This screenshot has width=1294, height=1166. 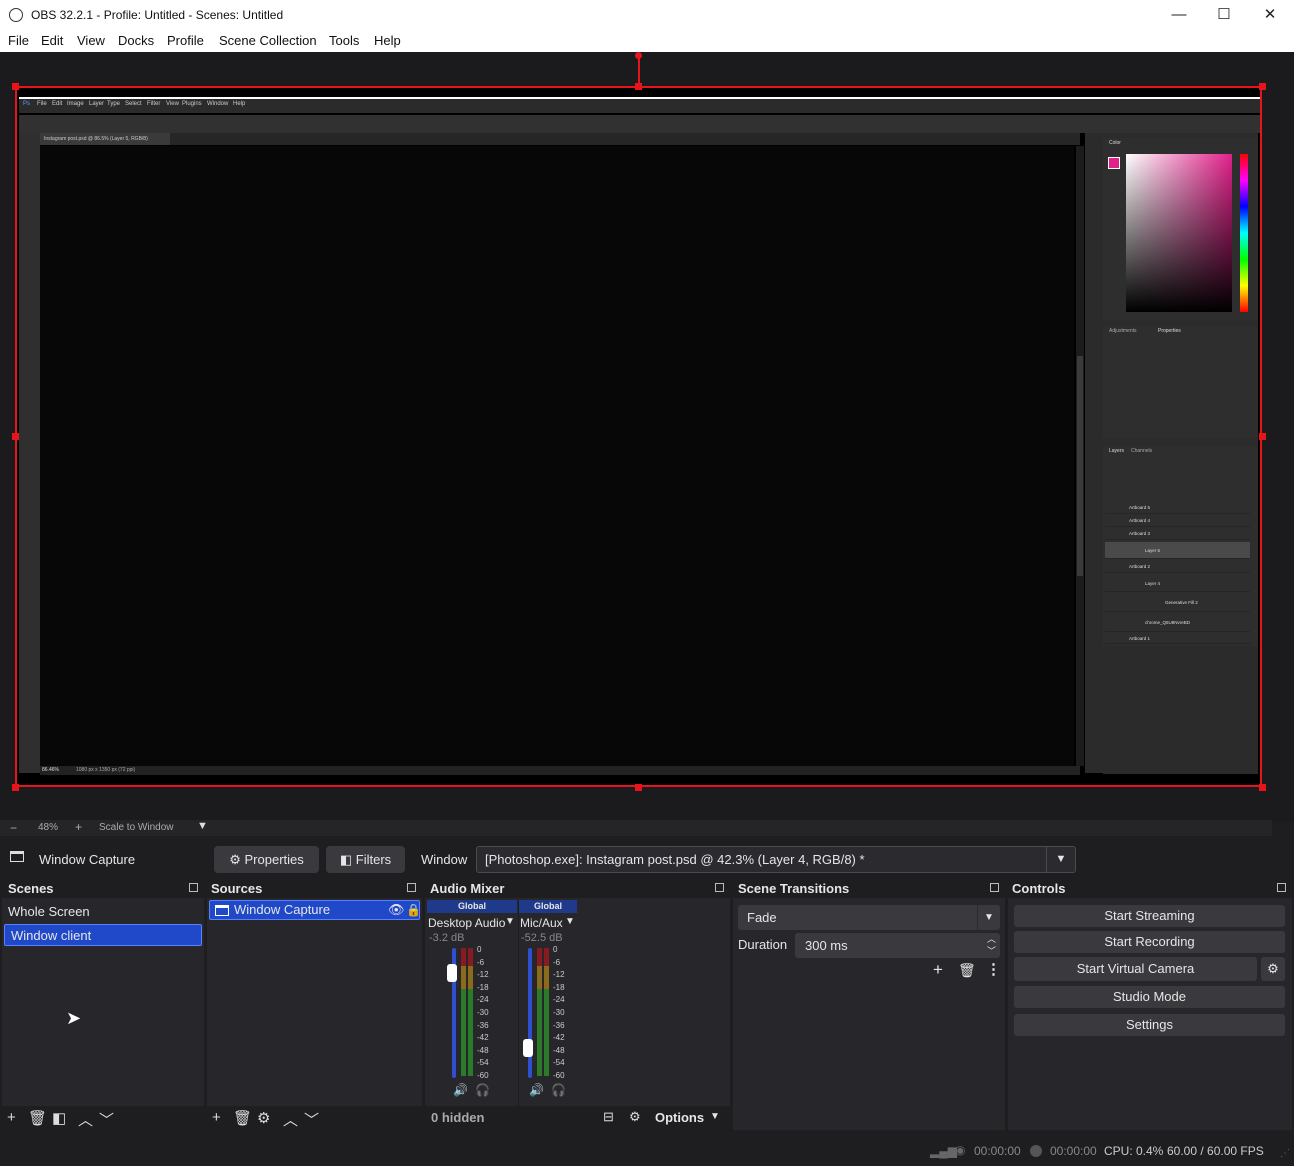 I want to click on menu-edit: Edit, so click(x=52, y=40).